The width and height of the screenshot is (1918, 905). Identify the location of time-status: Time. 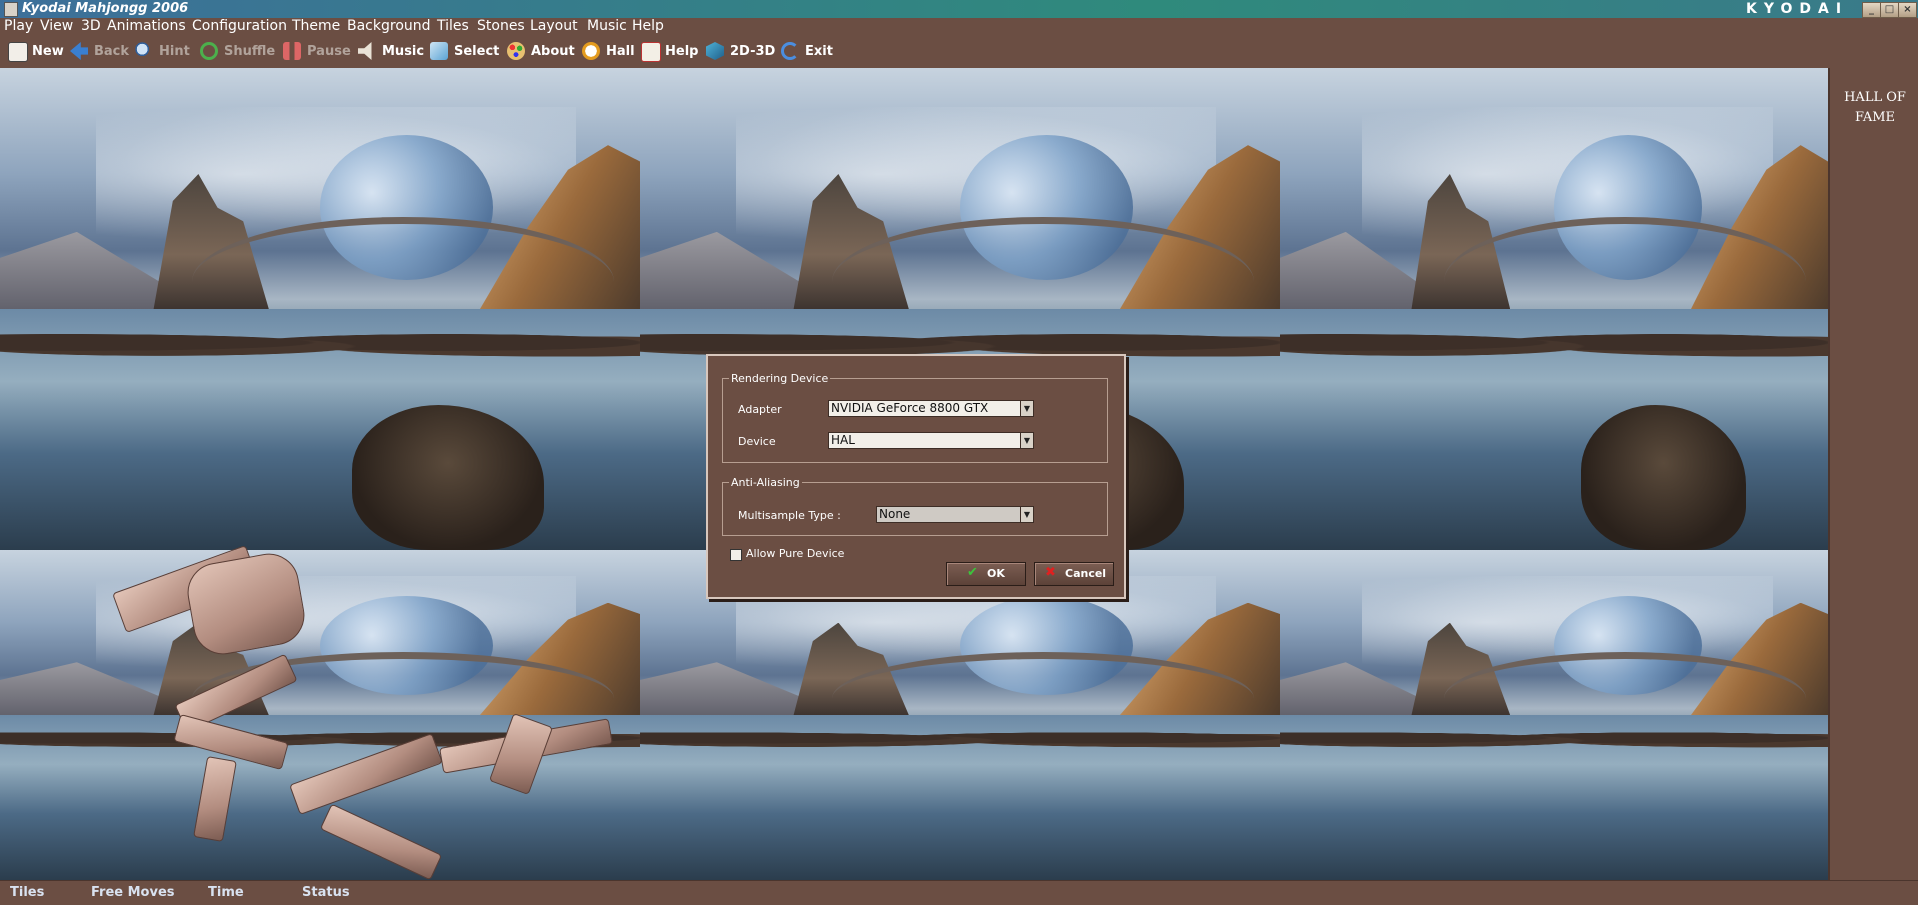
(226, 892).